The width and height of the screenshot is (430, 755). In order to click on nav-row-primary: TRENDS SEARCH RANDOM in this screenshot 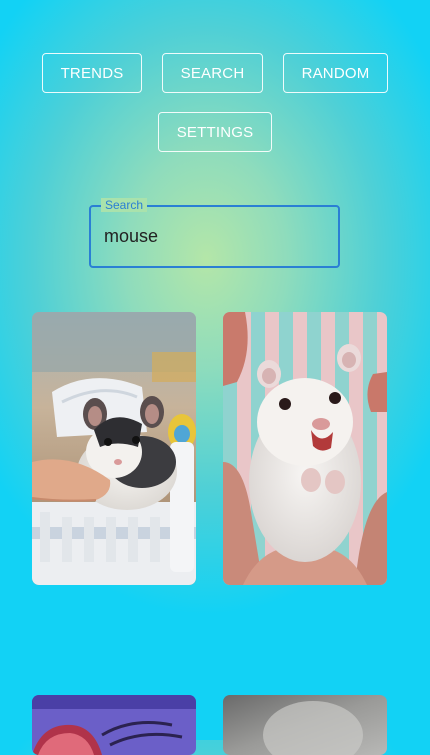, I will do `click(215, 73)`.